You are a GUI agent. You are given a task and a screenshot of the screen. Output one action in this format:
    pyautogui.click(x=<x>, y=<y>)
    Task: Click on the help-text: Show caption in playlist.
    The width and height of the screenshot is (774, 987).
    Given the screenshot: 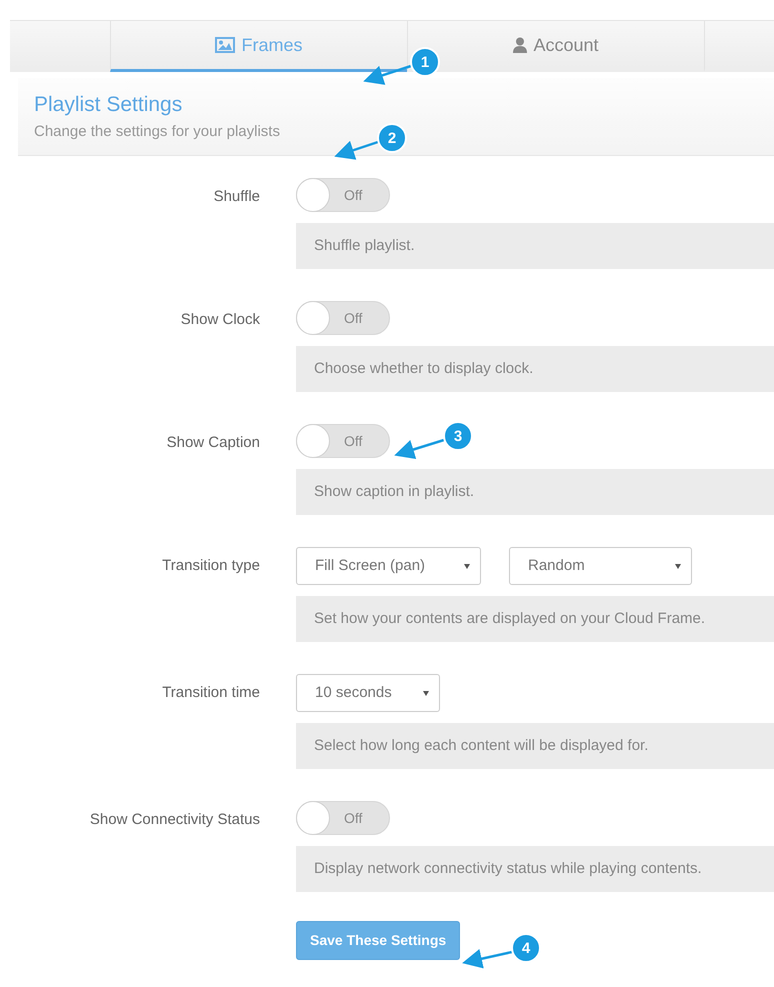 What is the action you would take?
    pyautogui.click(x=535, y=492)
    